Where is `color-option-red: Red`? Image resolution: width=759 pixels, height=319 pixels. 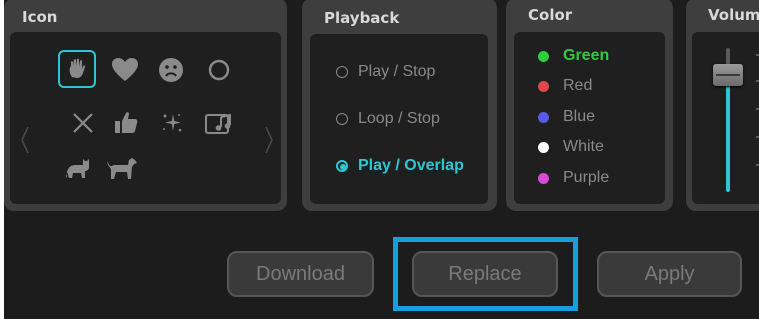
color-option-red: Red is located at coordinates (565, 86).